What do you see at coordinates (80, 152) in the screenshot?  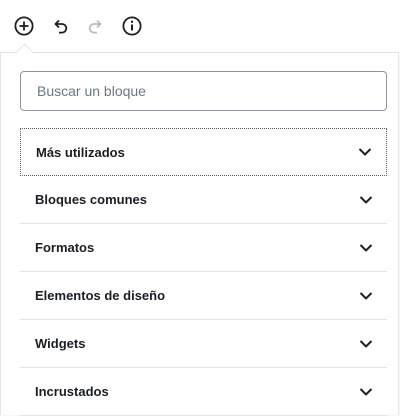 I see `category-label: Más utilizados` at bounding box center [80, 152].